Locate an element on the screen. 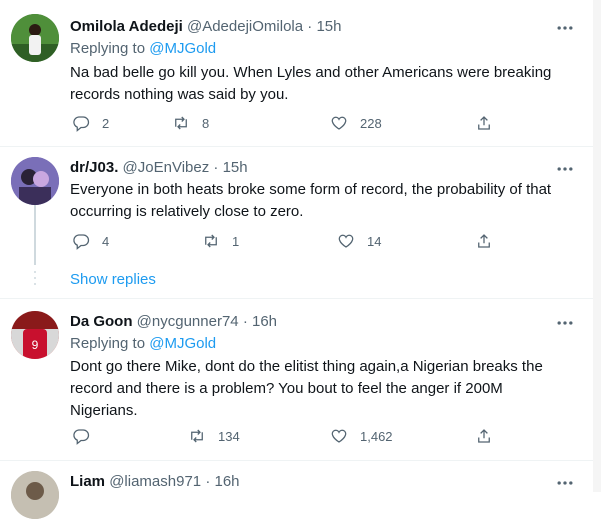 The width and height of the screenshot is (601, 519). tweet-4: Liam @liamash971 · 16h is located at coordinates (296, 490).